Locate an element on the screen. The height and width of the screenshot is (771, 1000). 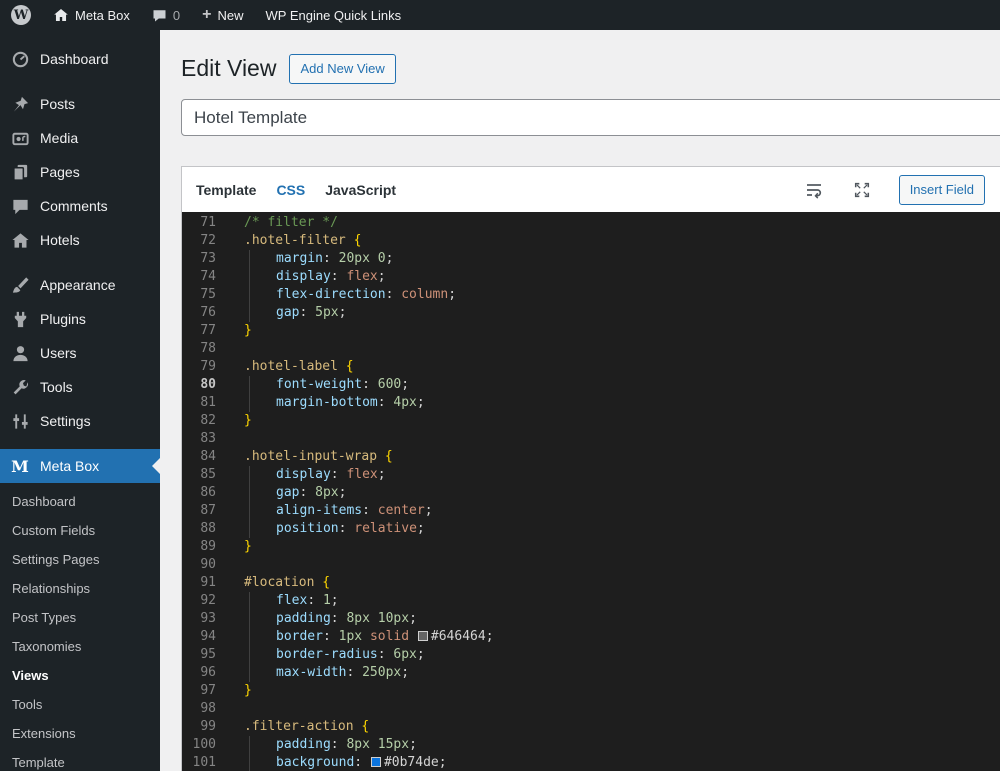
tab-template: Template is located at coordinates (226, 190).